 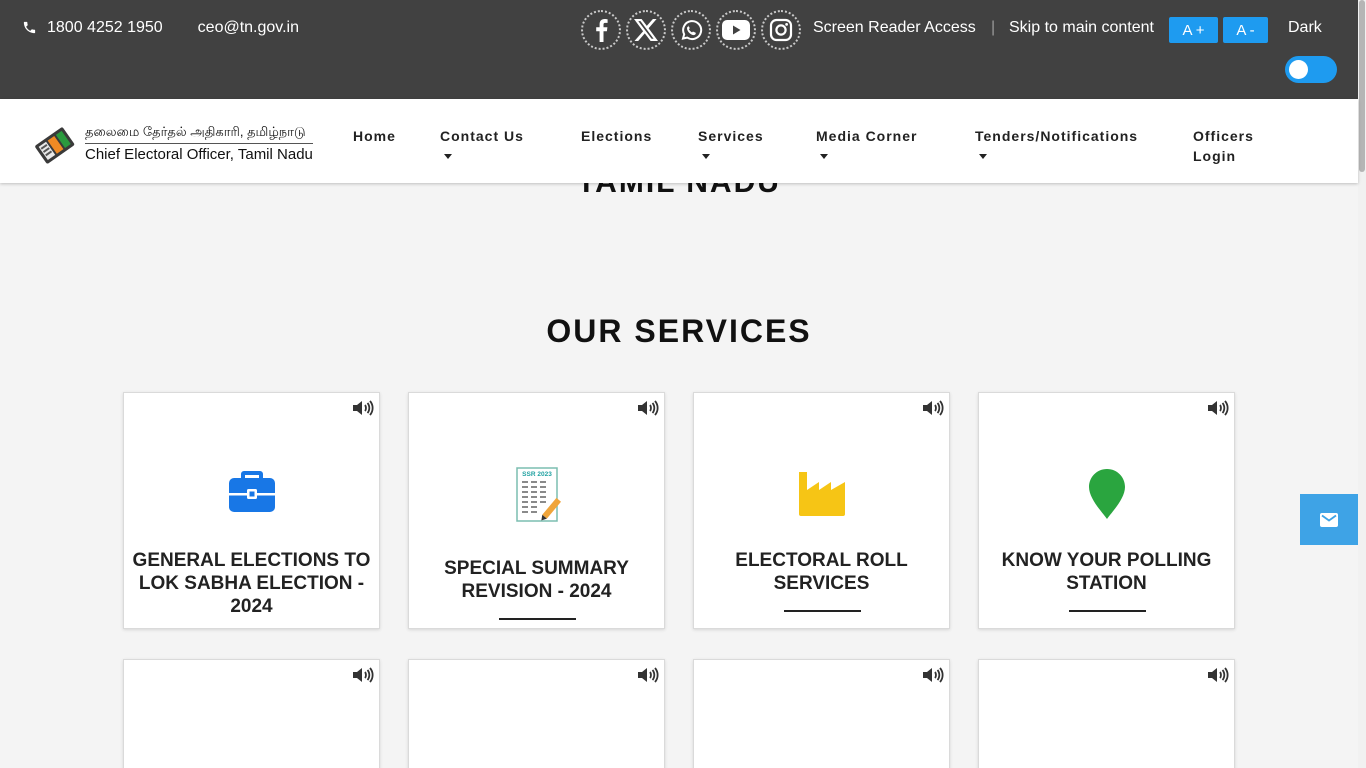 What do you see at coordinates (1223, 146) in the screenshot?
I see `nav-officers-login: Officers Login` at bounding box center [1223, 146].